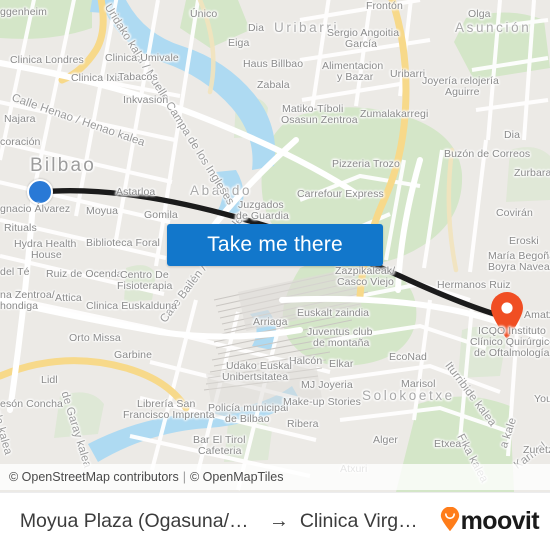 The height and width of the screenshot is (550, 550). I want to click on destination-marker, so click(507, 316).